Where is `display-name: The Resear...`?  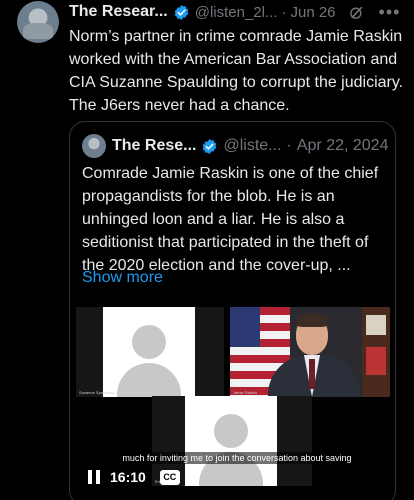 display-name: The Resear... is located at coordinates (118, 12).